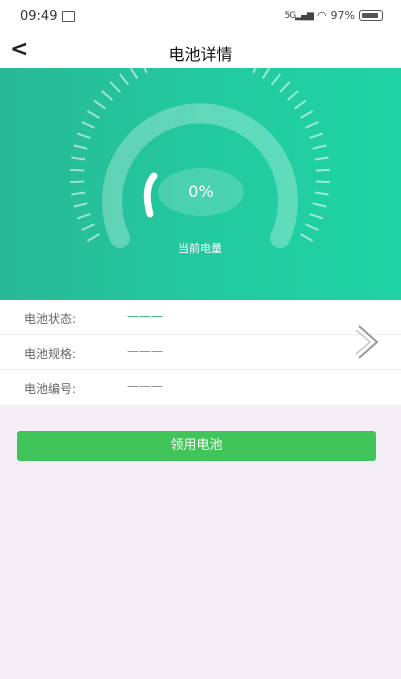  What do you see at coordinates (200, 317) in the screenshot?
I see `info-row-status: 电池状态: ———` at bounding box center [200, 317].